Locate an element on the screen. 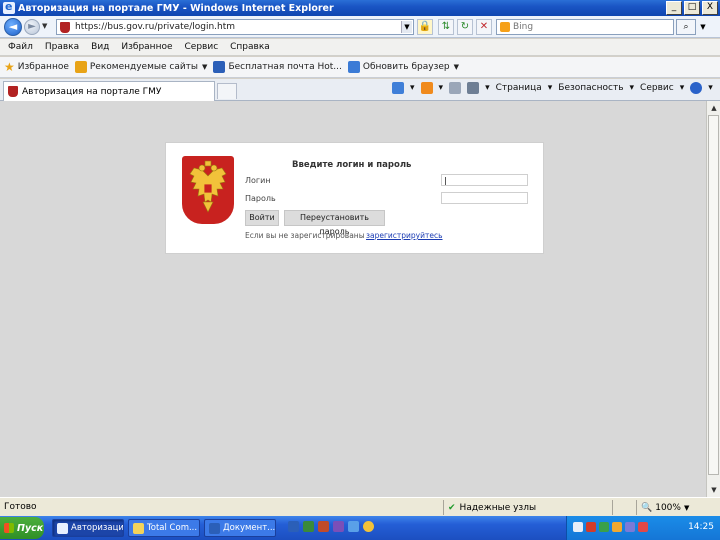  start-label: Пуск is located at coordinates (30, 528).